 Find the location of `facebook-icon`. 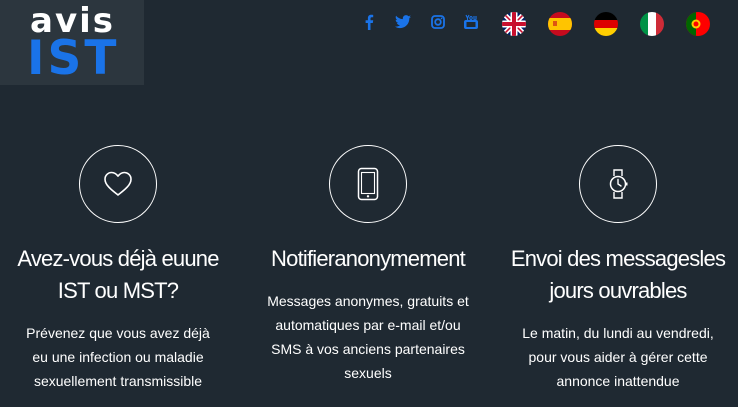

facebook-icon is located at coordinates (369, 22).